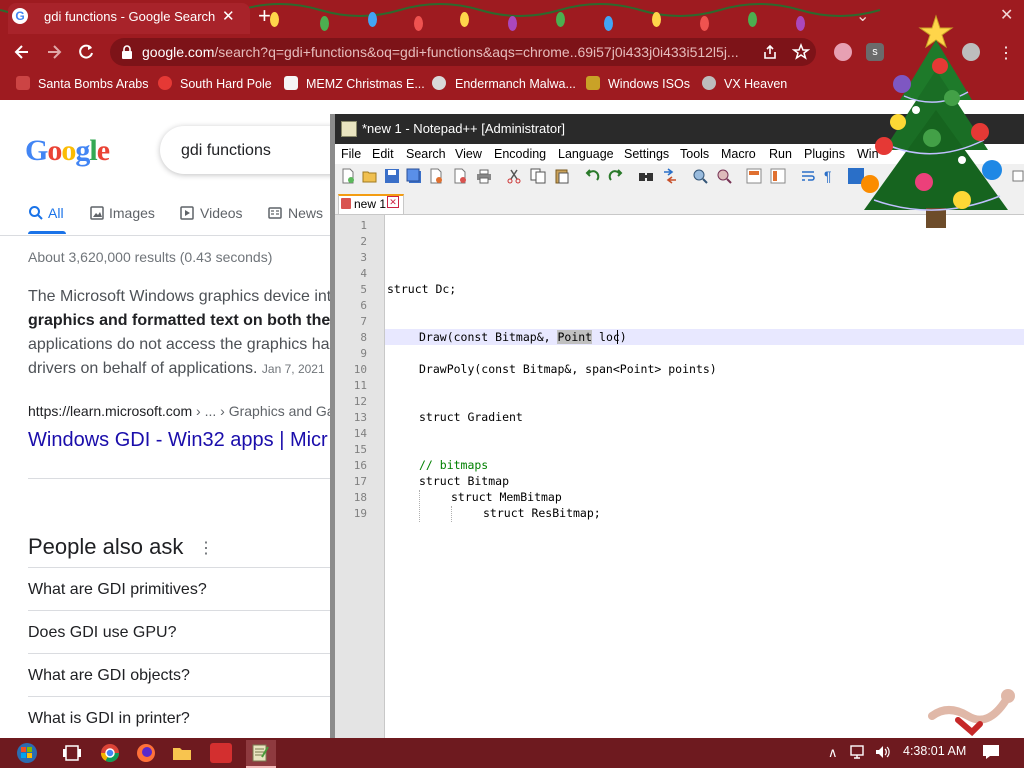 This screenshot has height=768, width=1024. Describe the element at coordinates (147, 753) in the screenshot. I see `firefox-icon` at that location.